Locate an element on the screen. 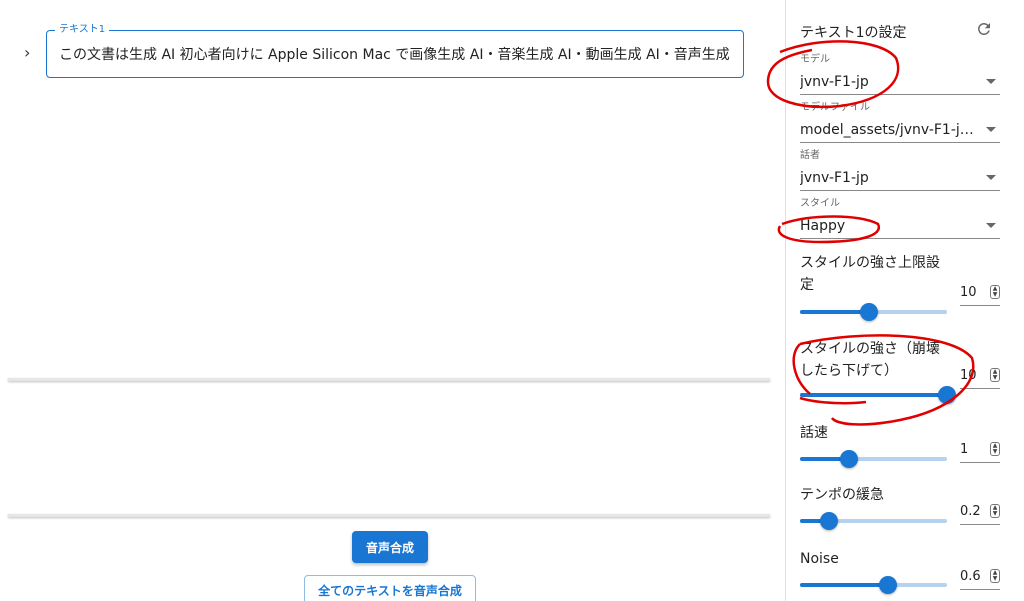  slider-label: テンポの緩急 is located at coordinates (842, 495).